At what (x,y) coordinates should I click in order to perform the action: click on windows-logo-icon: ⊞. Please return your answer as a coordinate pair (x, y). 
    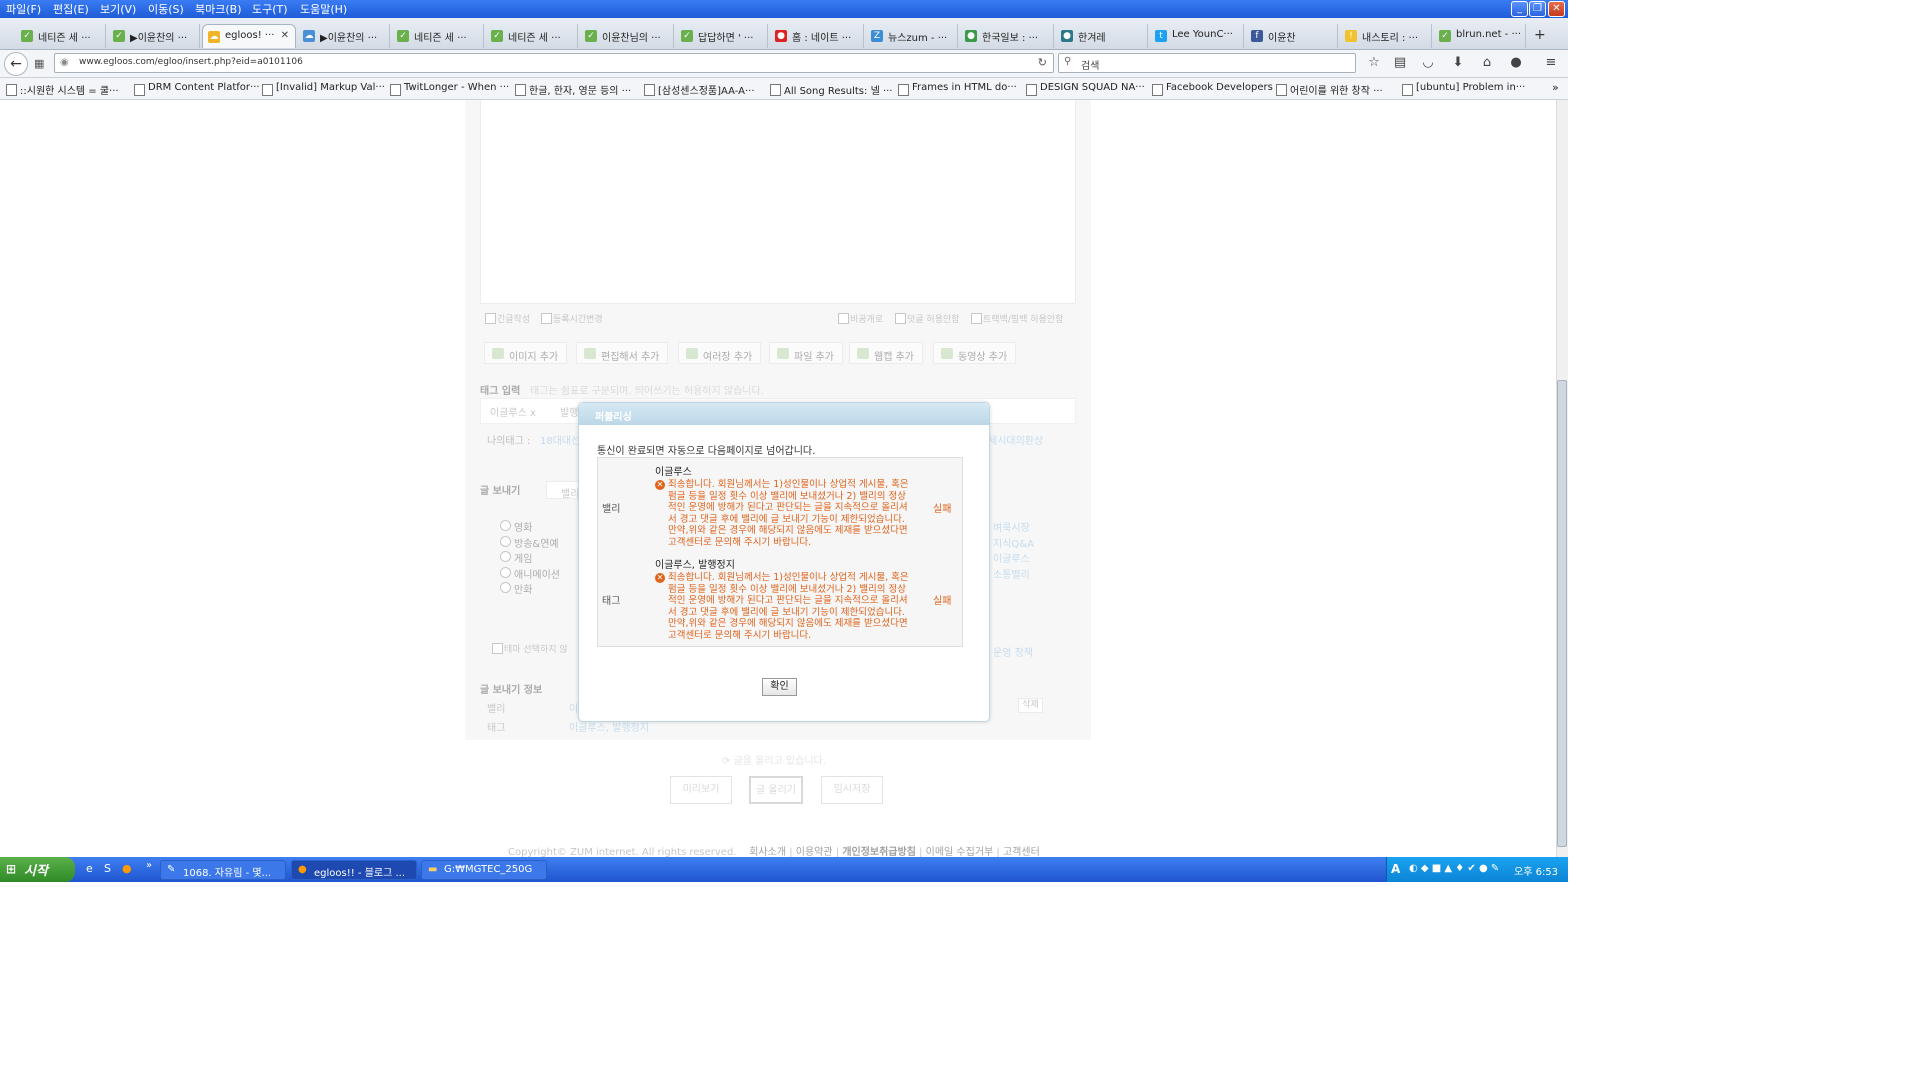
    Looking at the image, I should click on (11, 869).